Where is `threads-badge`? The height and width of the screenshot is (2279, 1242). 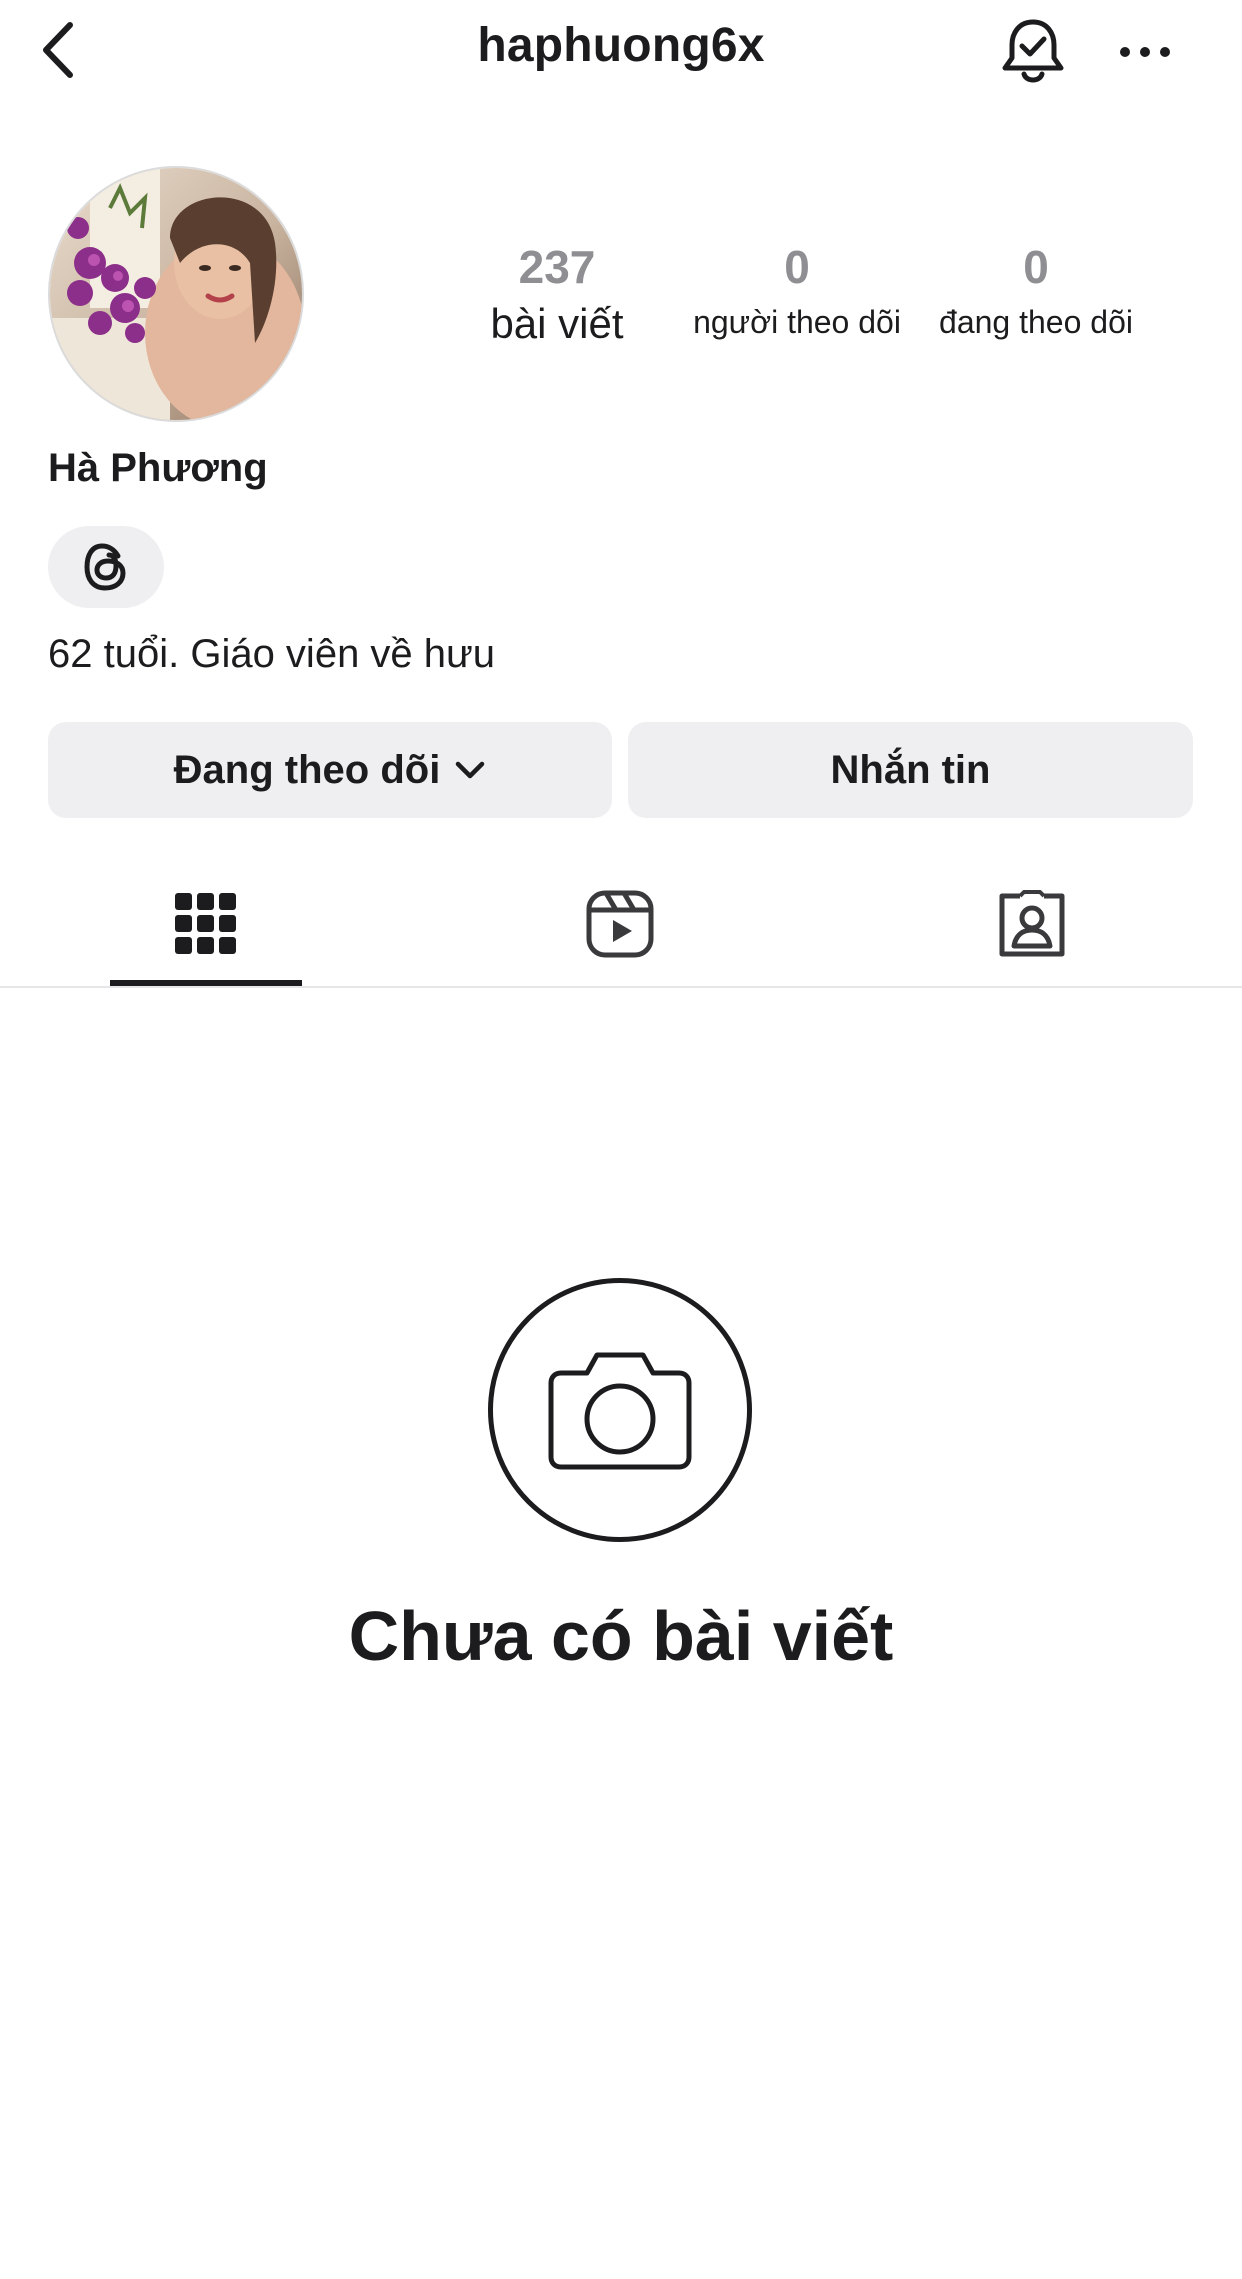 threads-badge is located at coordinates (106, 567).